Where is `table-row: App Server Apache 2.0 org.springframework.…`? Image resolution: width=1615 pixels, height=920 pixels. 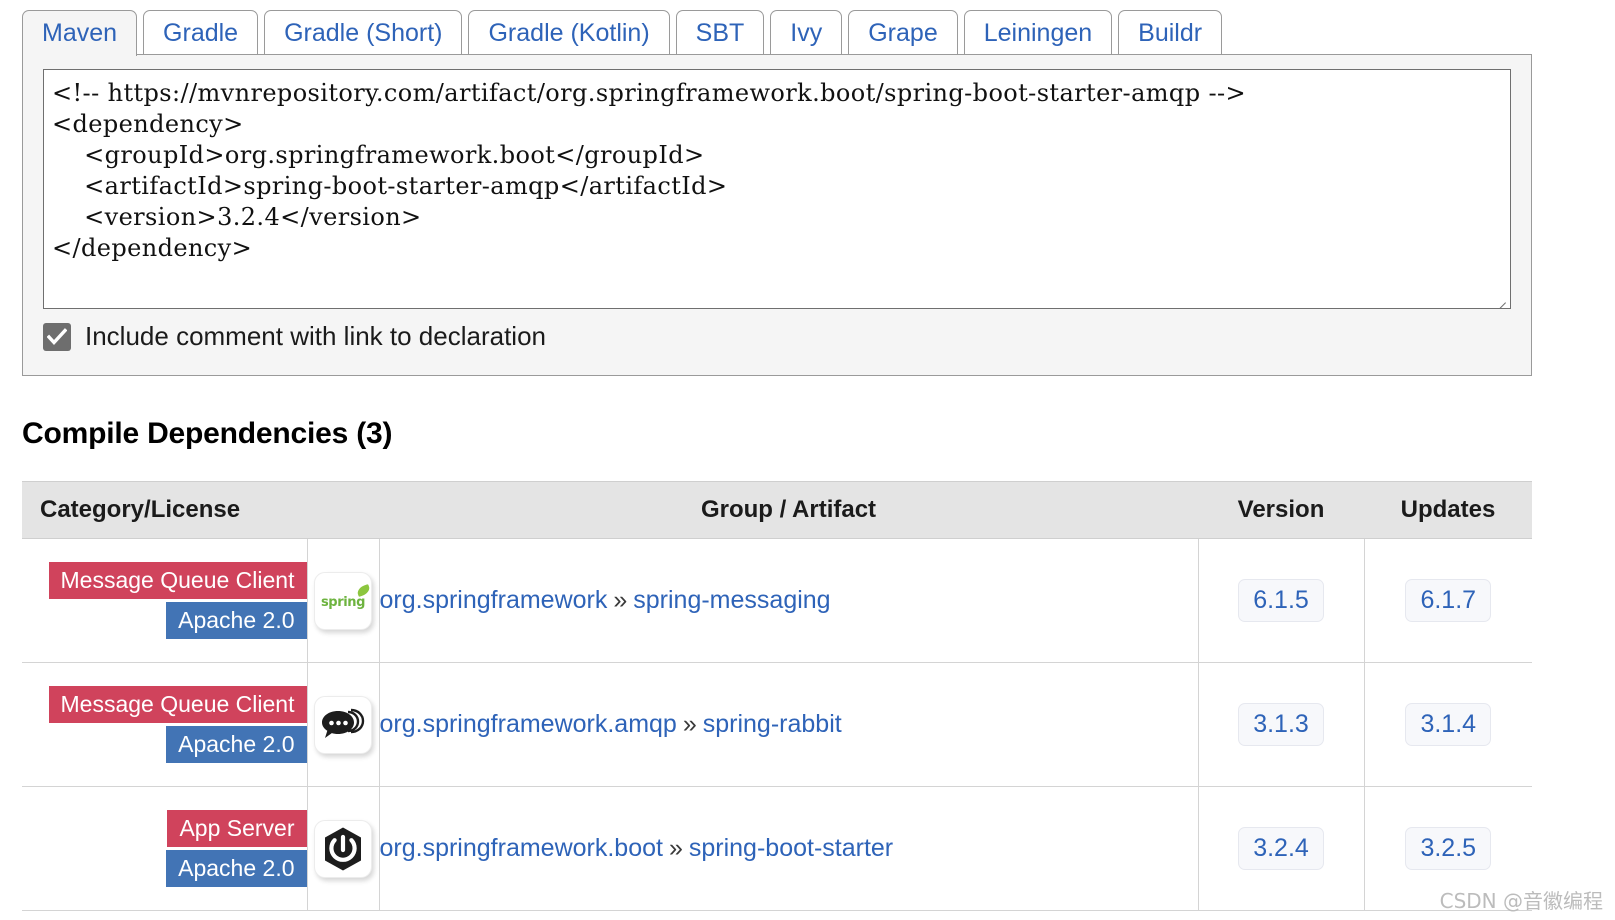 table-row: App Server Apache 2.0 org.springframework.… is located at coordinates (777, 848).